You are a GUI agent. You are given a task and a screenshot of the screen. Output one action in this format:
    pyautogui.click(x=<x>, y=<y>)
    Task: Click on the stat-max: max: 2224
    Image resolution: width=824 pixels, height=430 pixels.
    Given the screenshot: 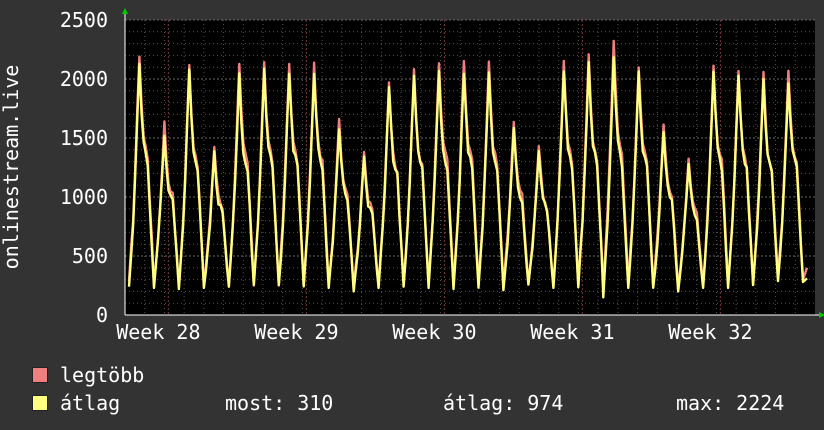 What is the action you would take?
    pyautogui.click(x=730, y=403)
    